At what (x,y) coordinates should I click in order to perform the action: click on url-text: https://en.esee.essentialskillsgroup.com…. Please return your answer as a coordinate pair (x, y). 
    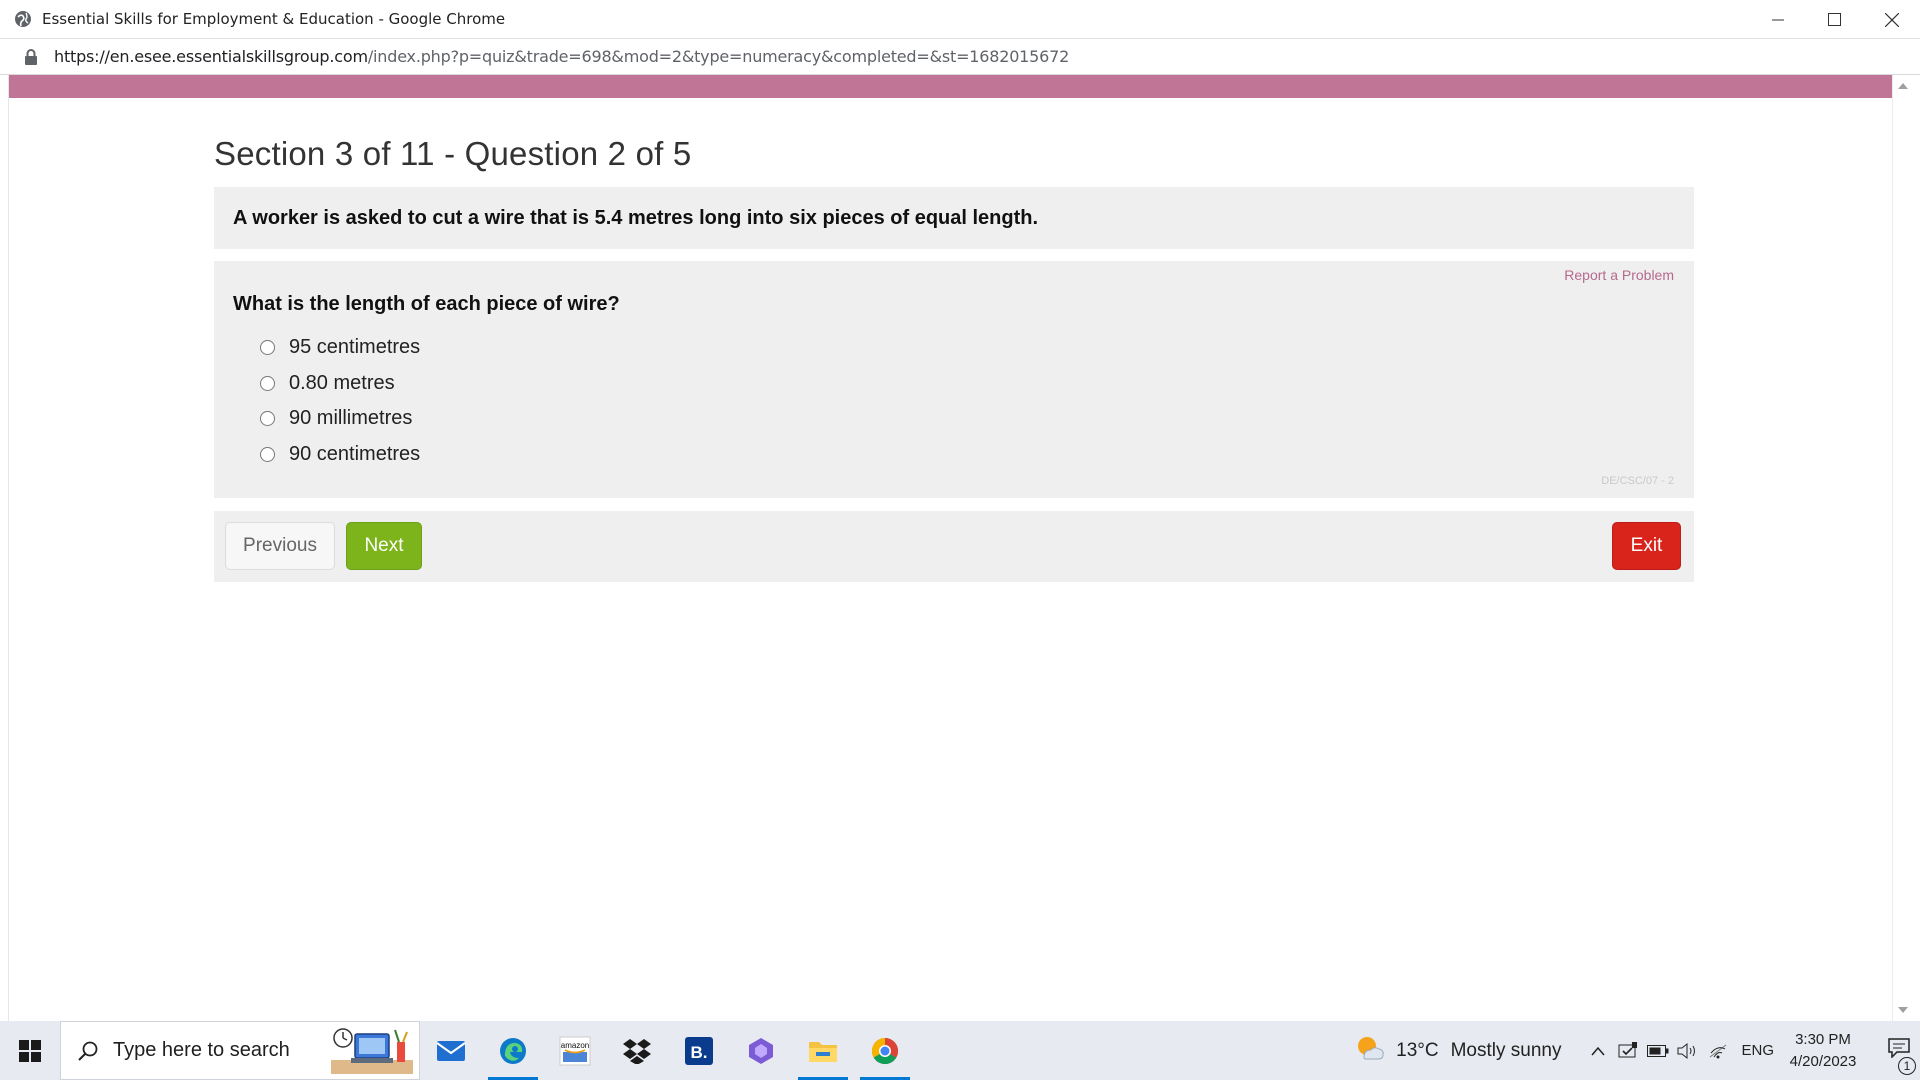
    Looking at the image, I should click on (561, 56).